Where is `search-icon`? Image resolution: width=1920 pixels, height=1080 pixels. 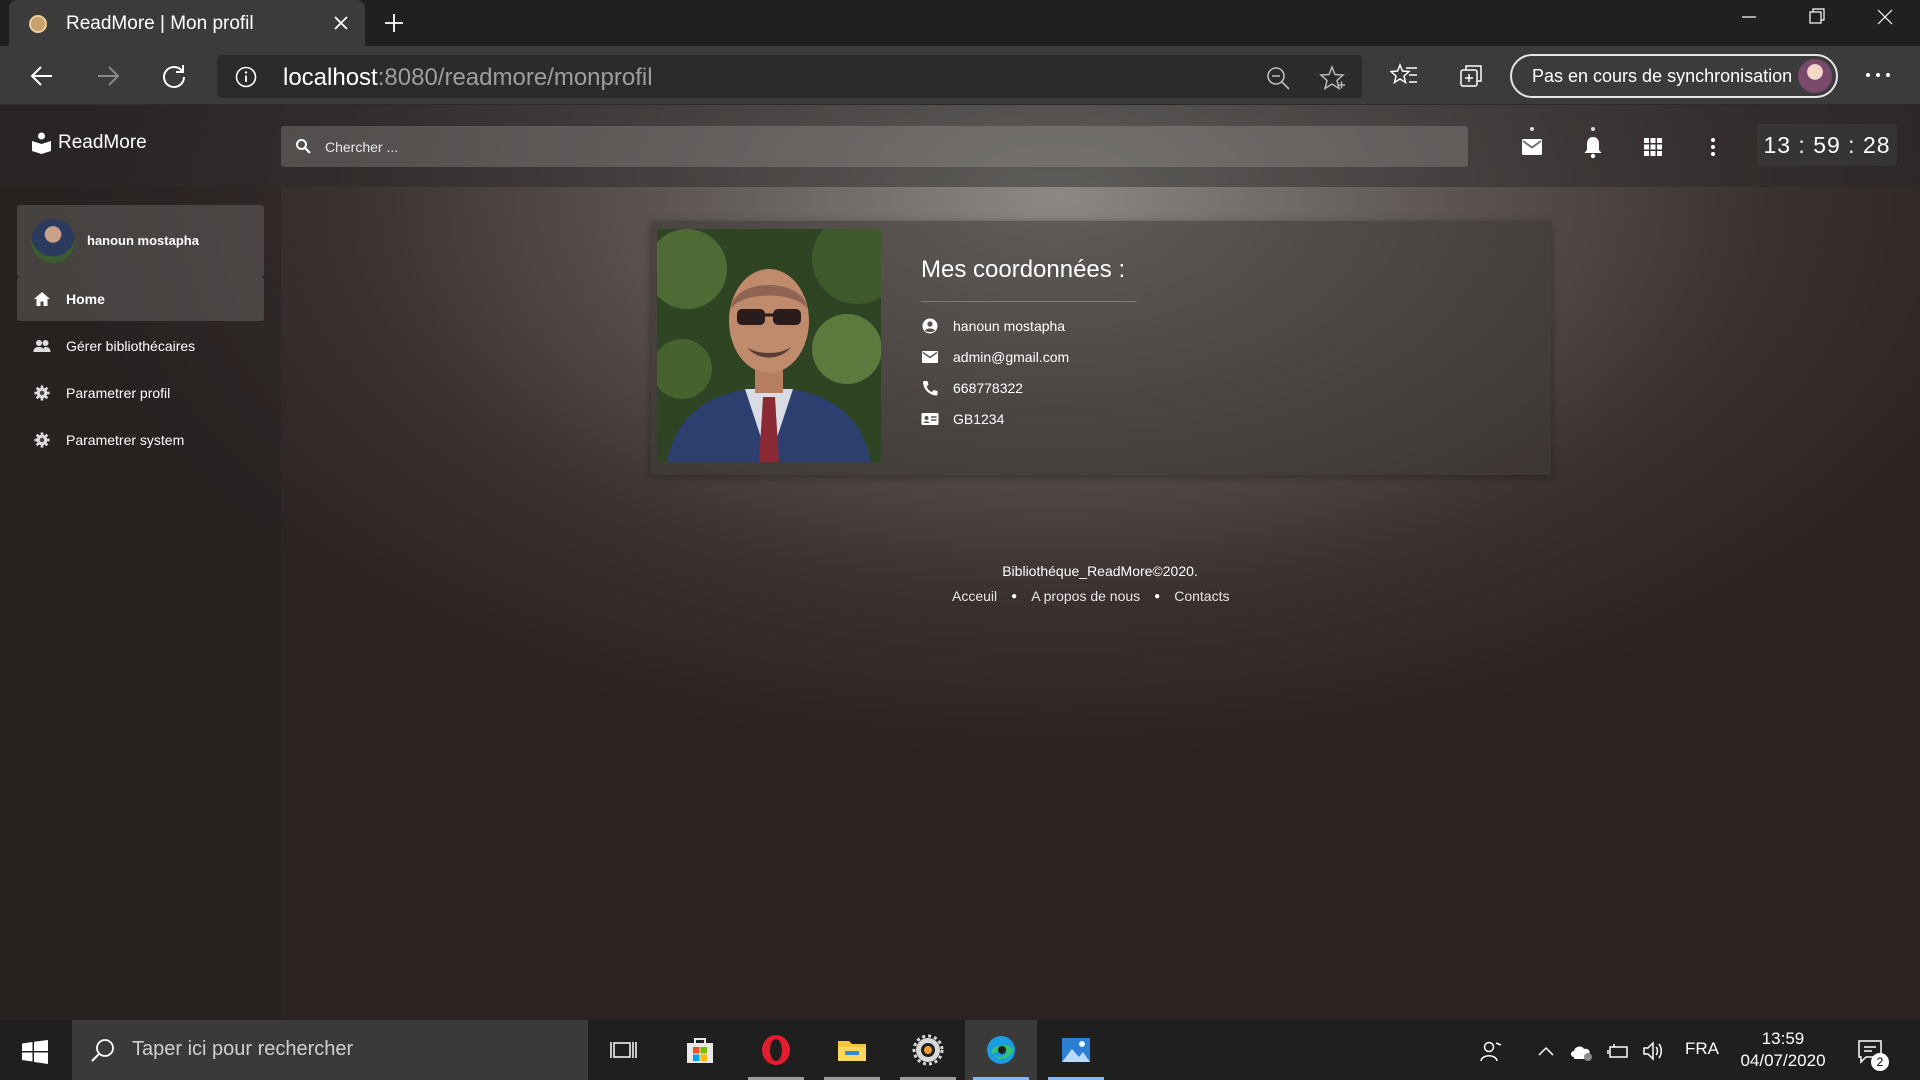 search-icon is located at coordinates (303, 146).